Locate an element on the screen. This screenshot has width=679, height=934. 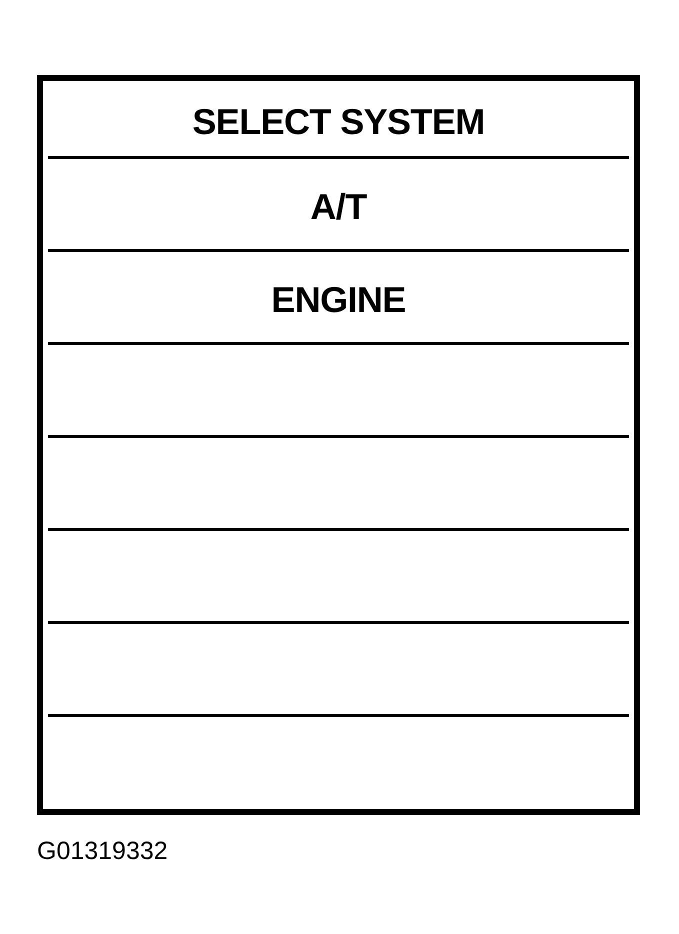
screen-title: SELECT SYSTEM is located at coordinates (338, 120).